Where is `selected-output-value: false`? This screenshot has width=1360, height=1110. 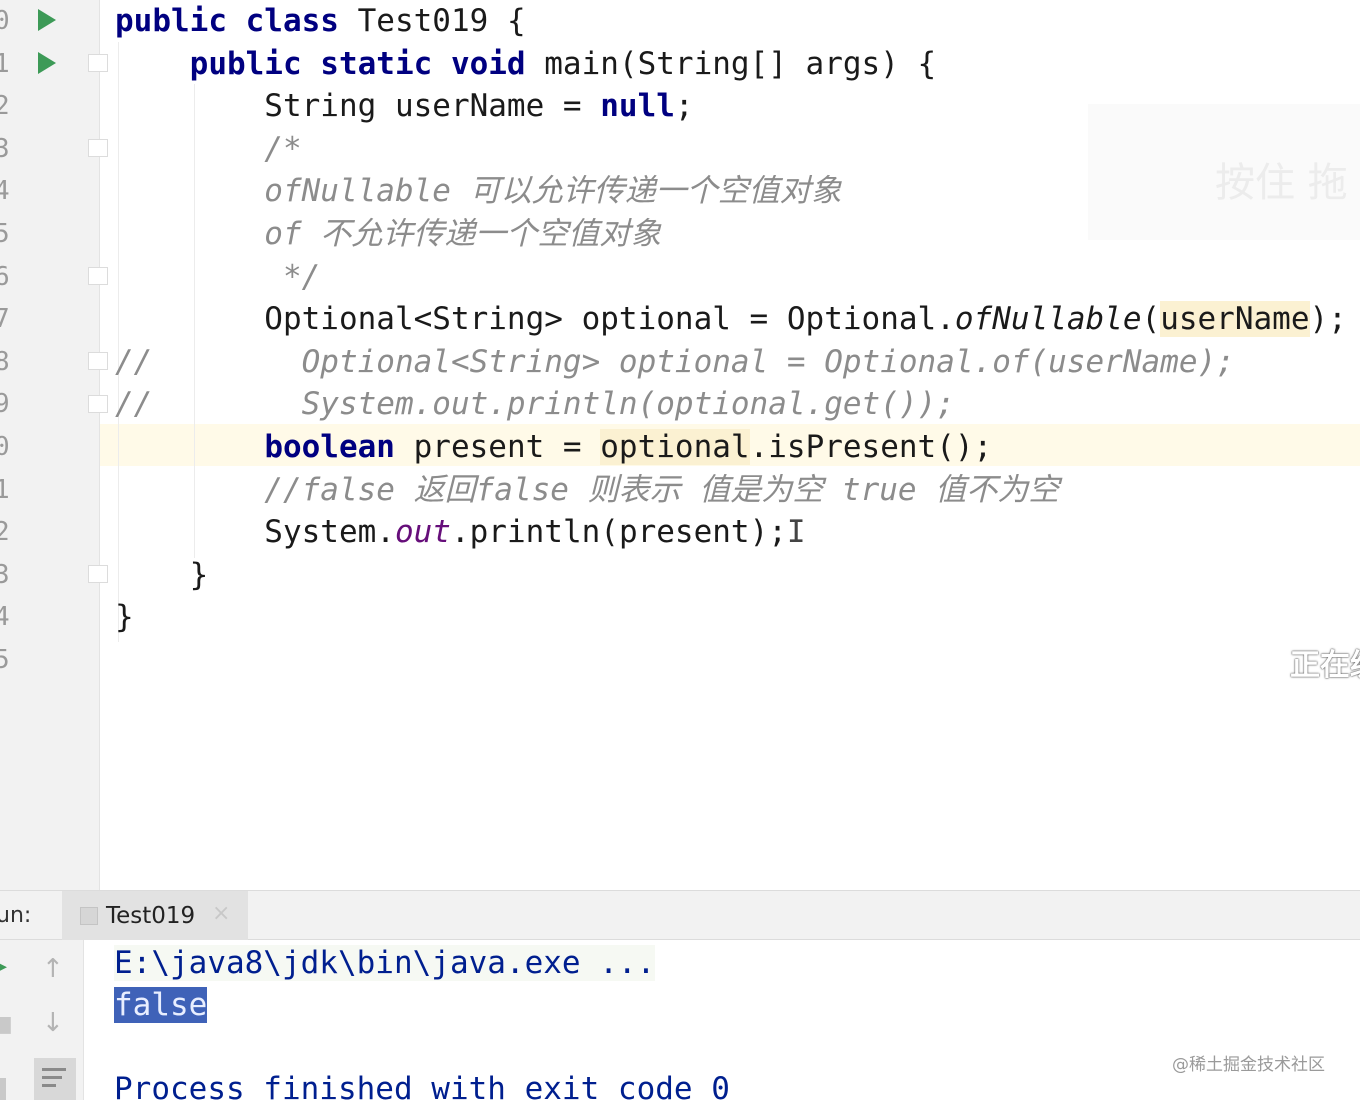
selected-output-value: false is located at coordinates (161, 1005).